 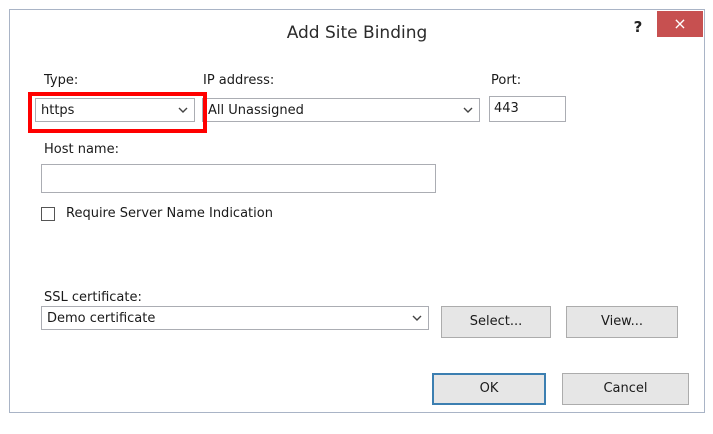 What do you see at coordinates (506, 80) in the screenshot?
I see `port-label: Port:` at bounding box center [506, 80].